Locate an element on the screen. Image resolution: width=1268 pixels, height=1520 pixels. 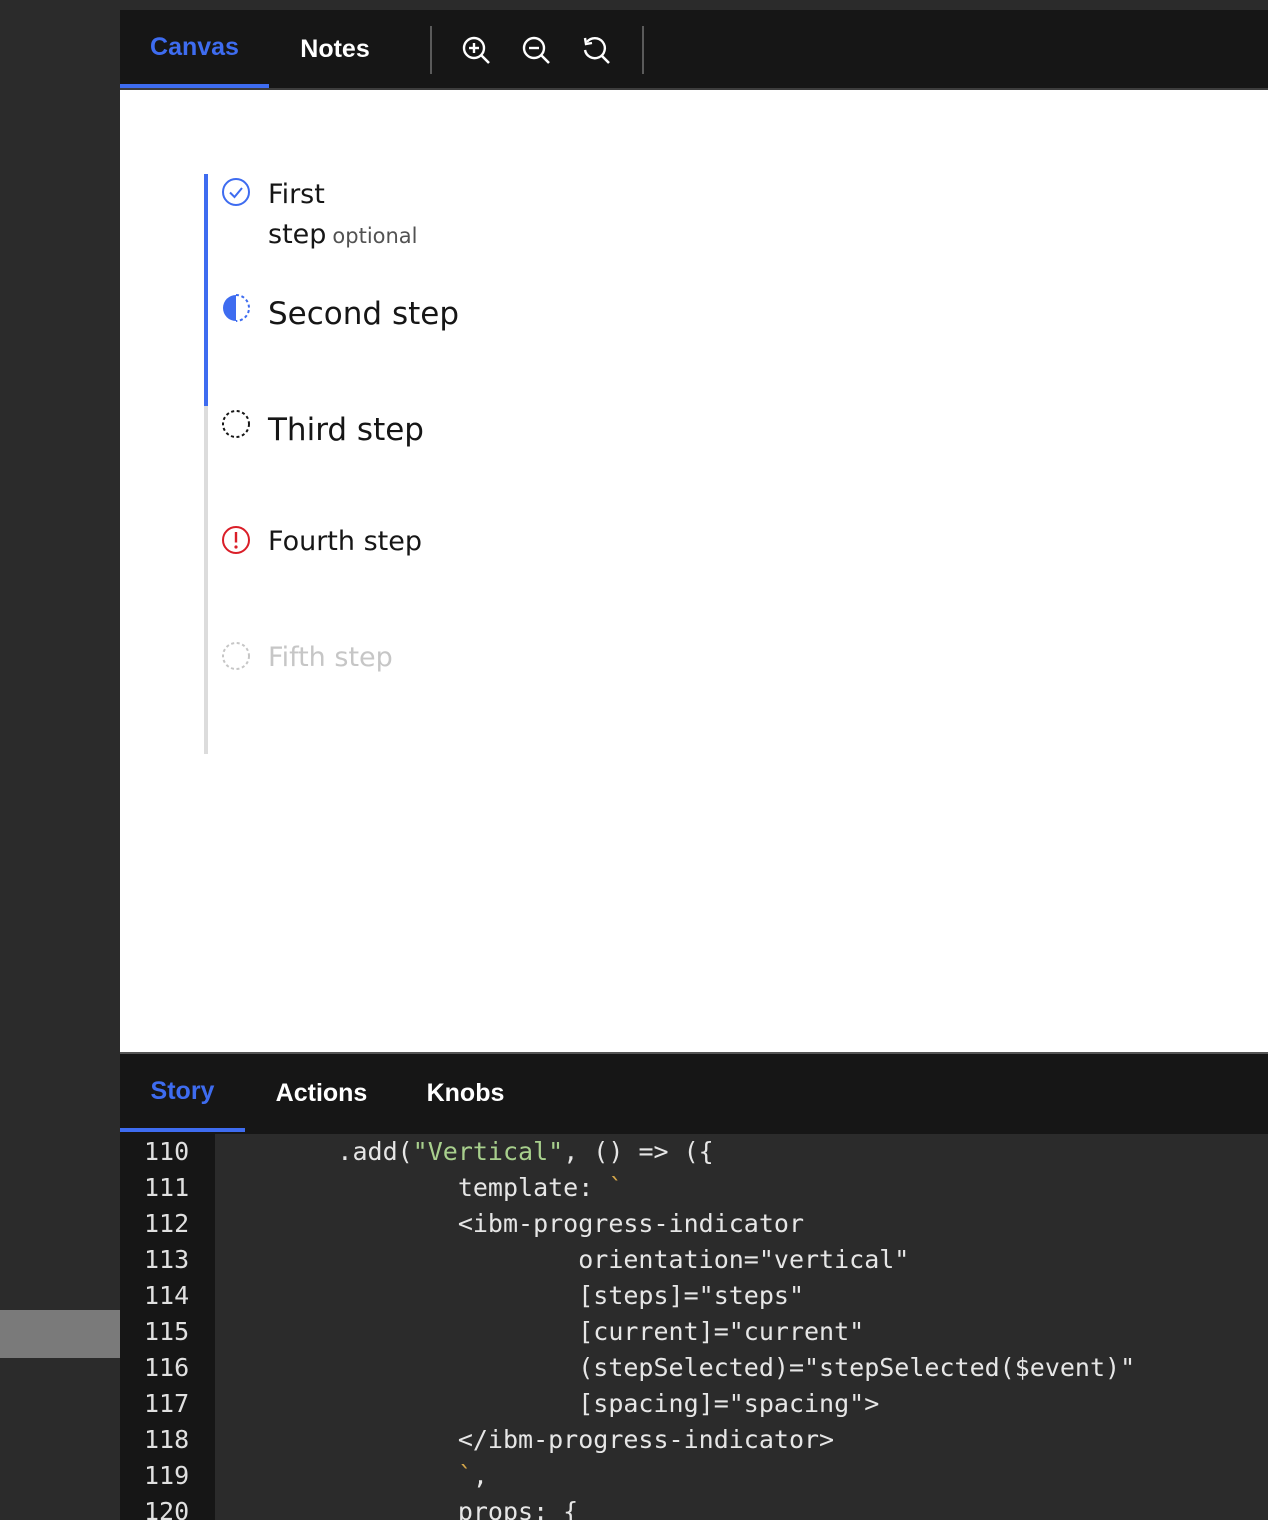
line-number: 119 is located at coordinates (167, 1475).